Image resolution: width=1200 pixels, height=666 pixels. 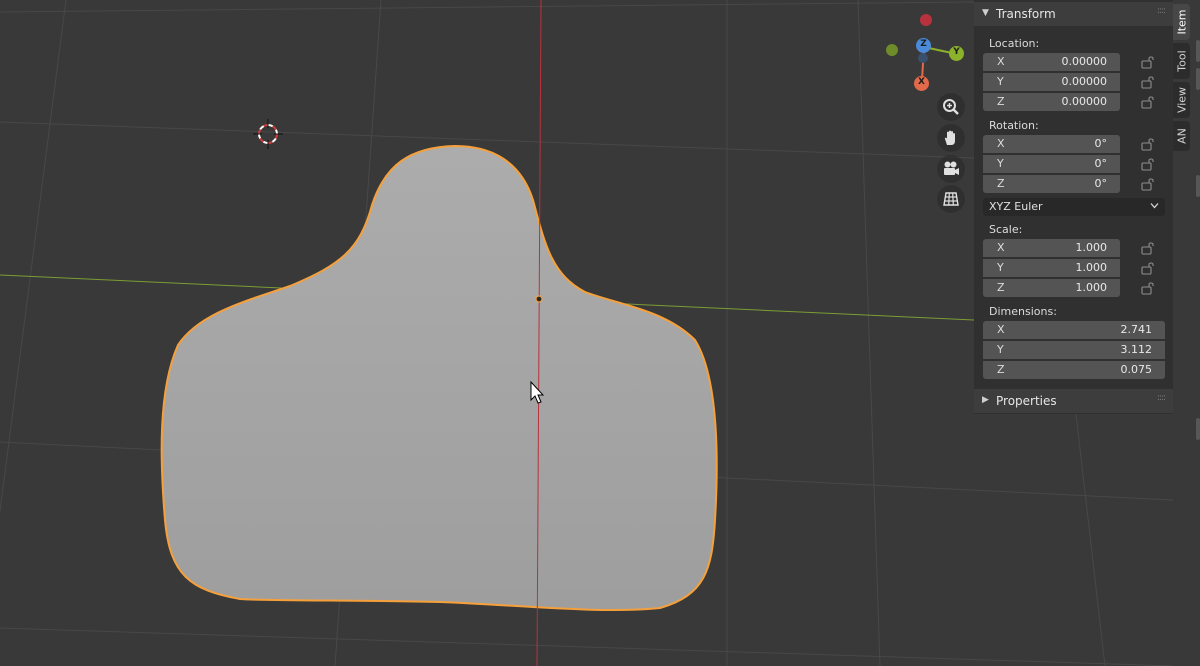 I want to click on rotation-mode-value: XYZ Euler, so click(x=1016, y=206).